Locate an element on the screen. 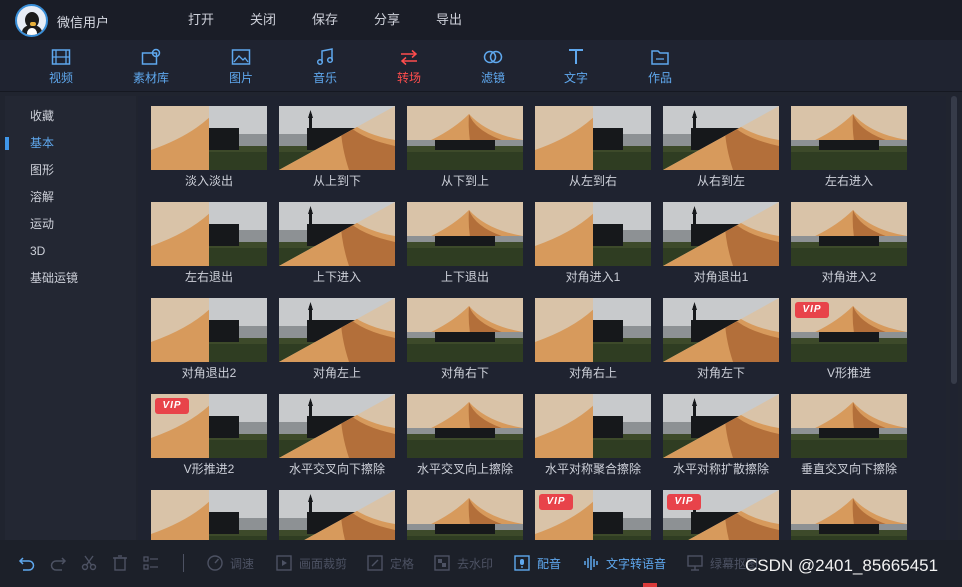 The width and height of the screenshot is (962, 587). transition-card: 对角退出1 is located at coordinates (721, 245).